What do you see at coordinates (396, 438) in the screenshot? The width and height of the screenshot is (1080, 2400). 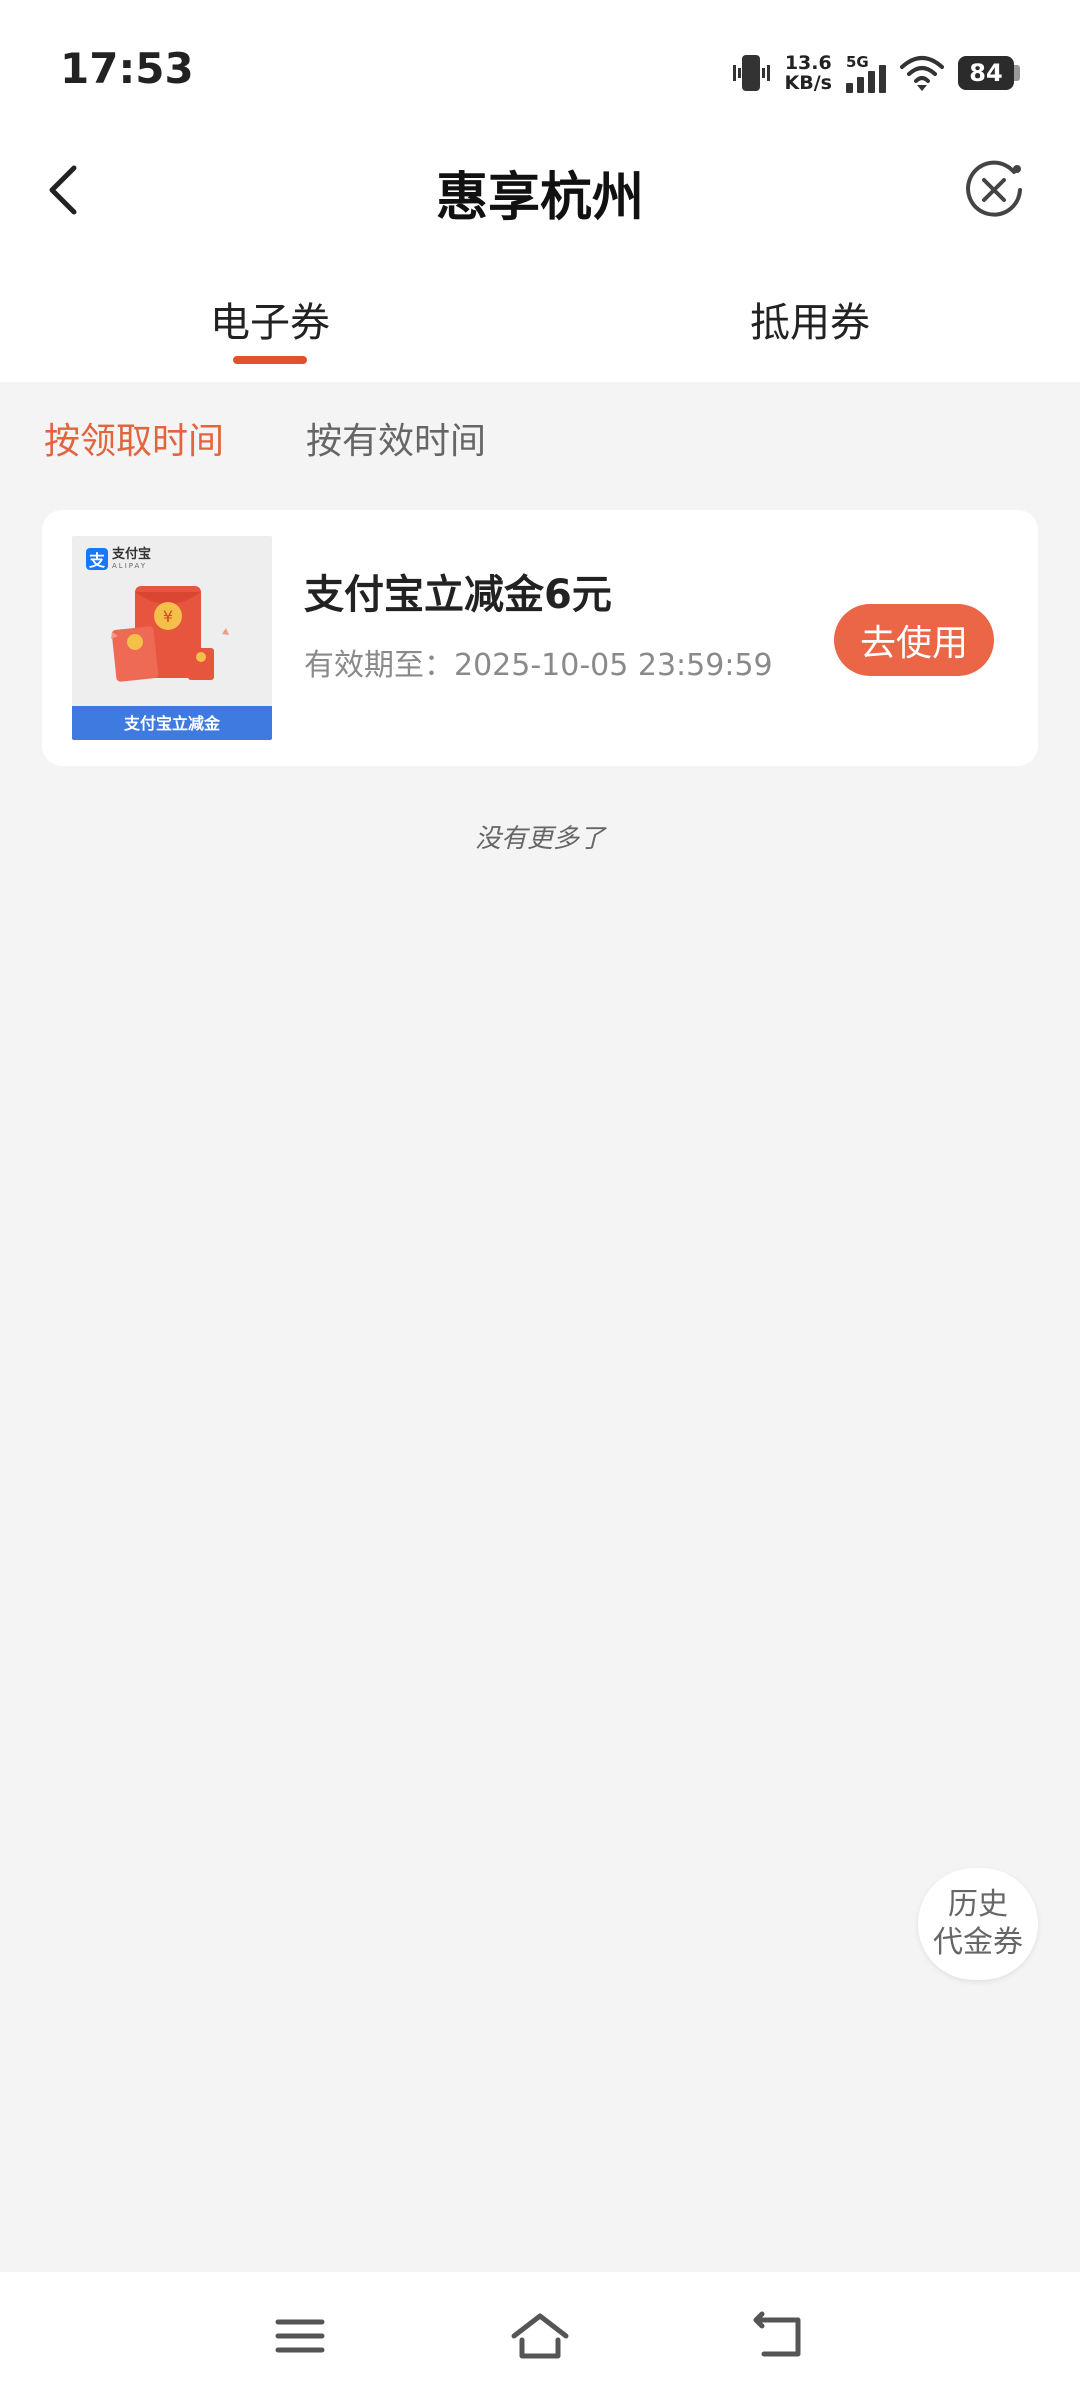 I see `sort-by-valid-time: 按有效时间` at bounding box center [396, 438].